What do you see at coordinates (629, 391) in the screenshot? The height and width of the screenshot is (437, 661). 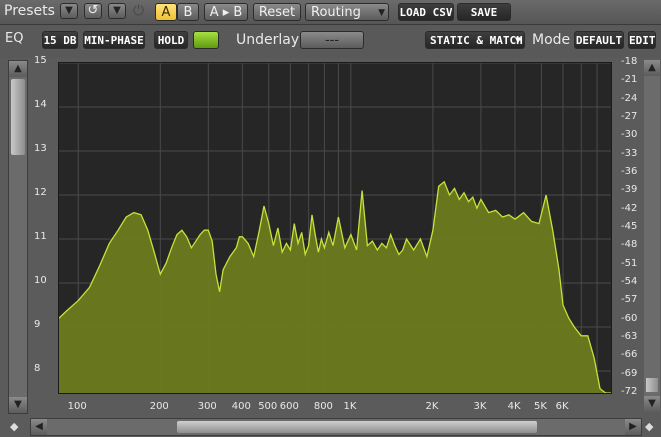 I see `y-tick-label-right: -72` at bounding box center [629, 391].